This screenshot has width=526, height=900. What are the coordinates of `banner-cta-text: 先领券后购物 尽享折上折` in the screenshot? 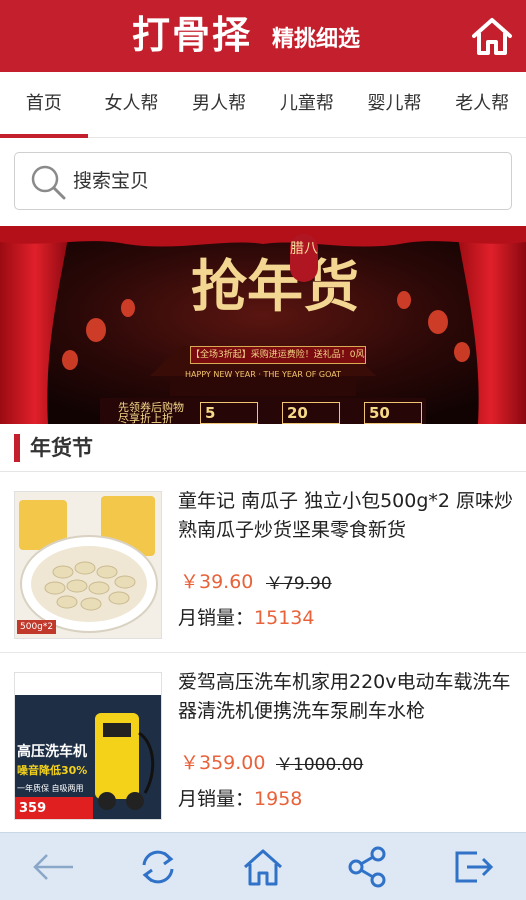 It's located at (151, 412).